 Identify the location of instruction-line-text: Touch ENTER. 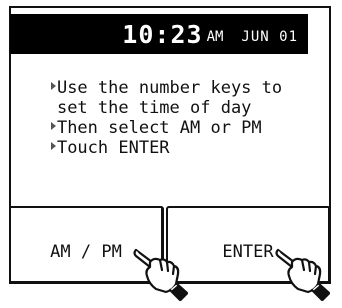
(113, 148).